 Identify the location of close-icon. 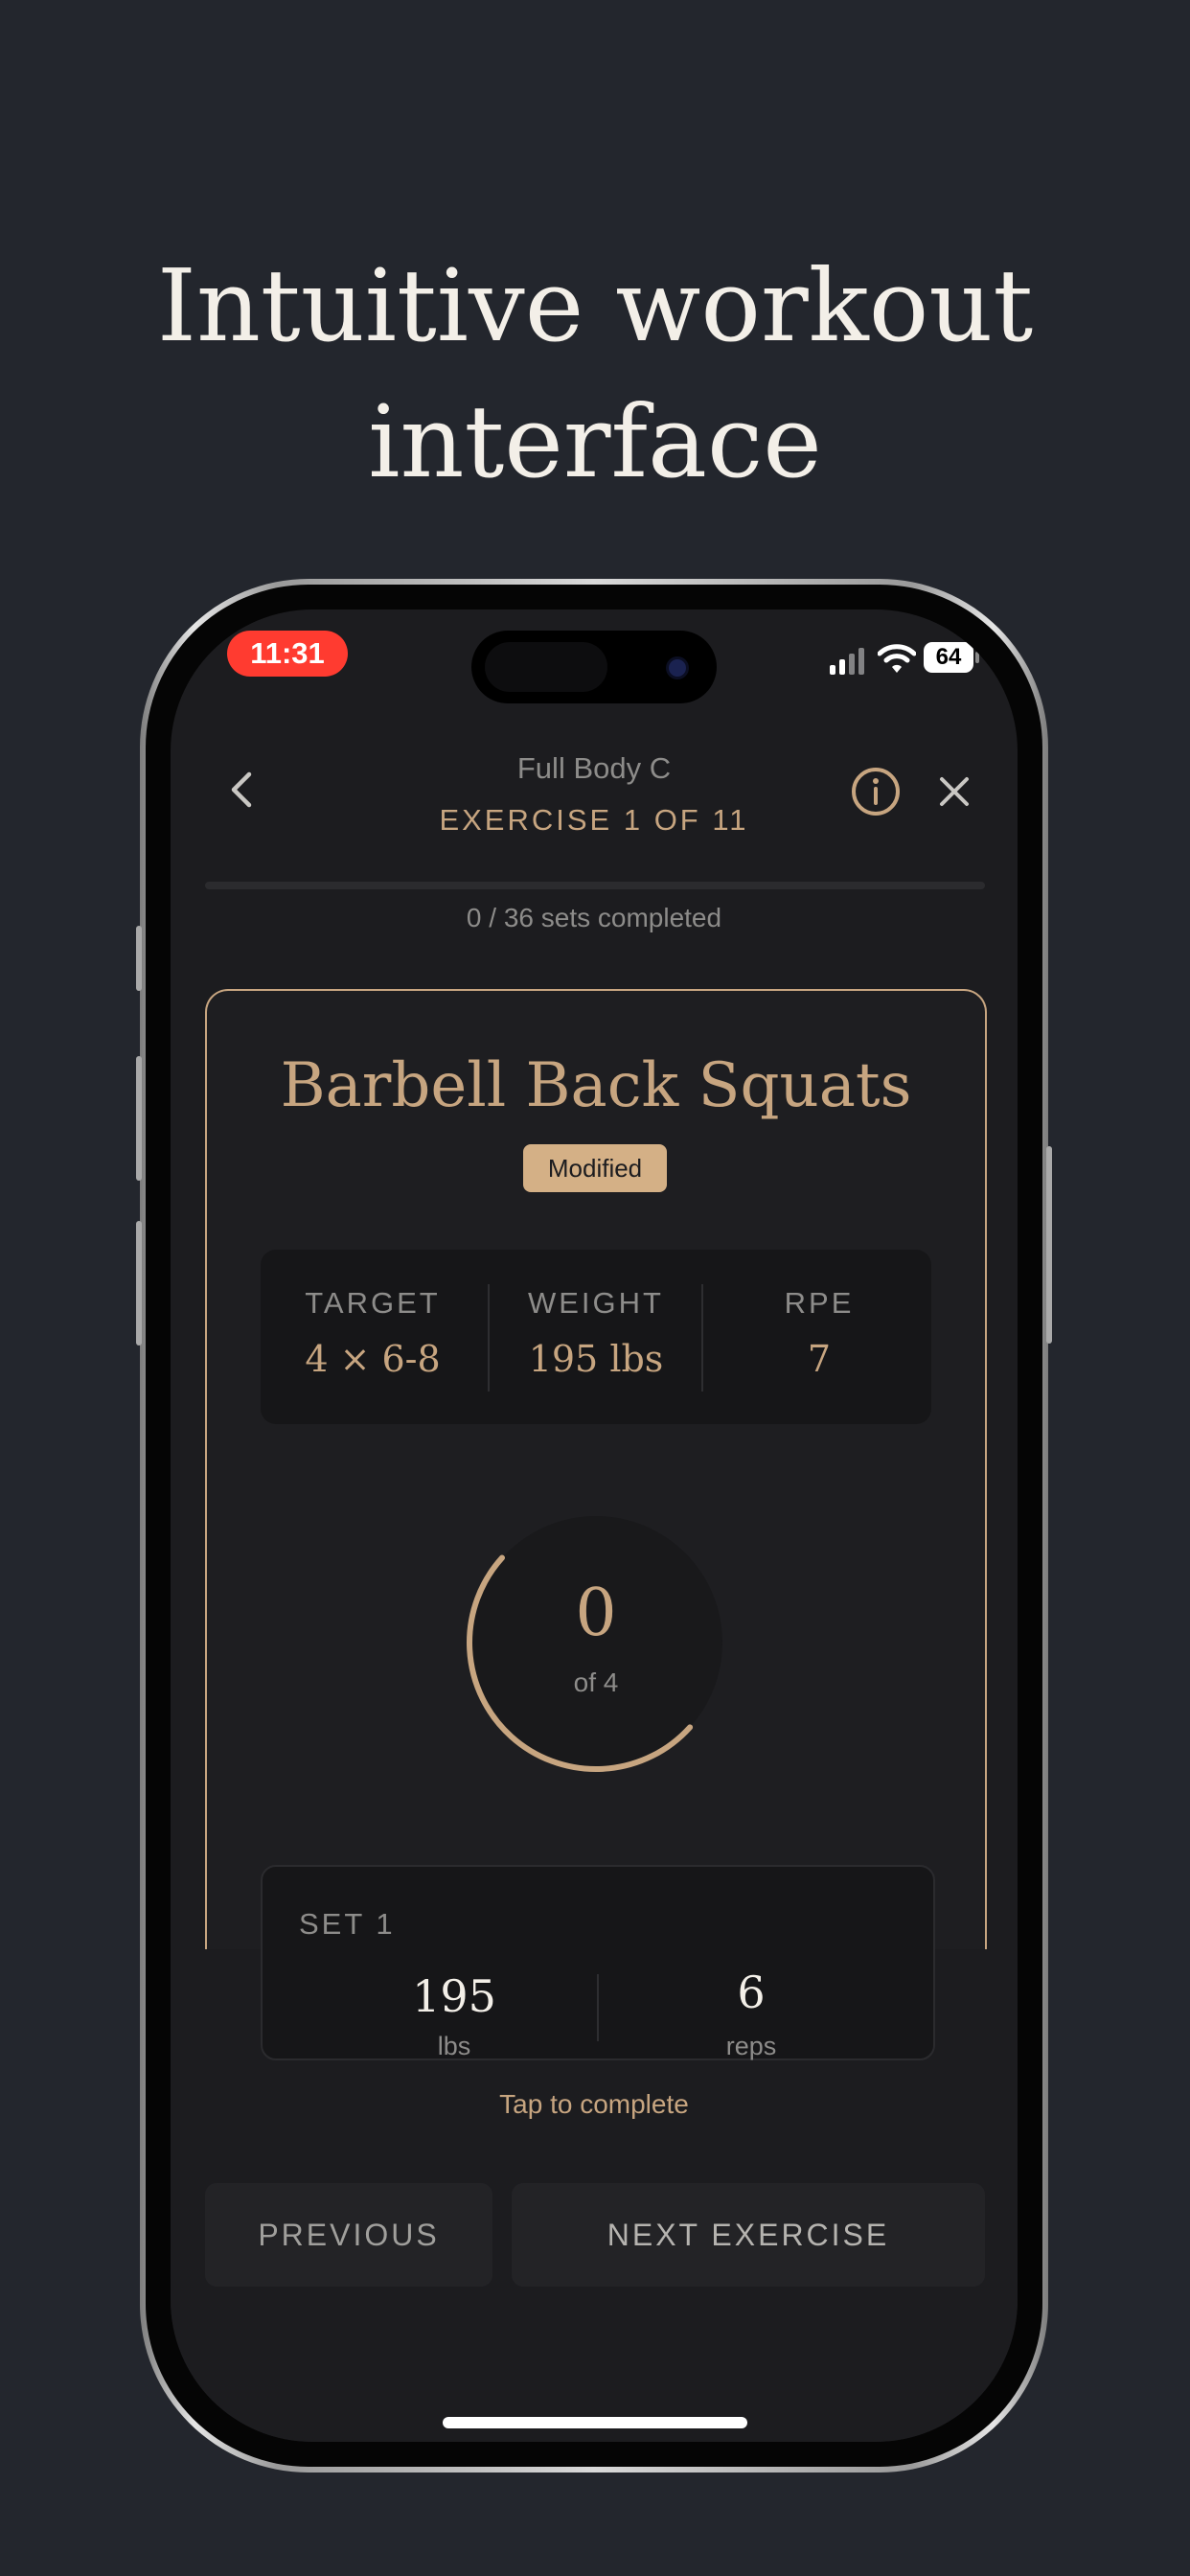
(954, 791).